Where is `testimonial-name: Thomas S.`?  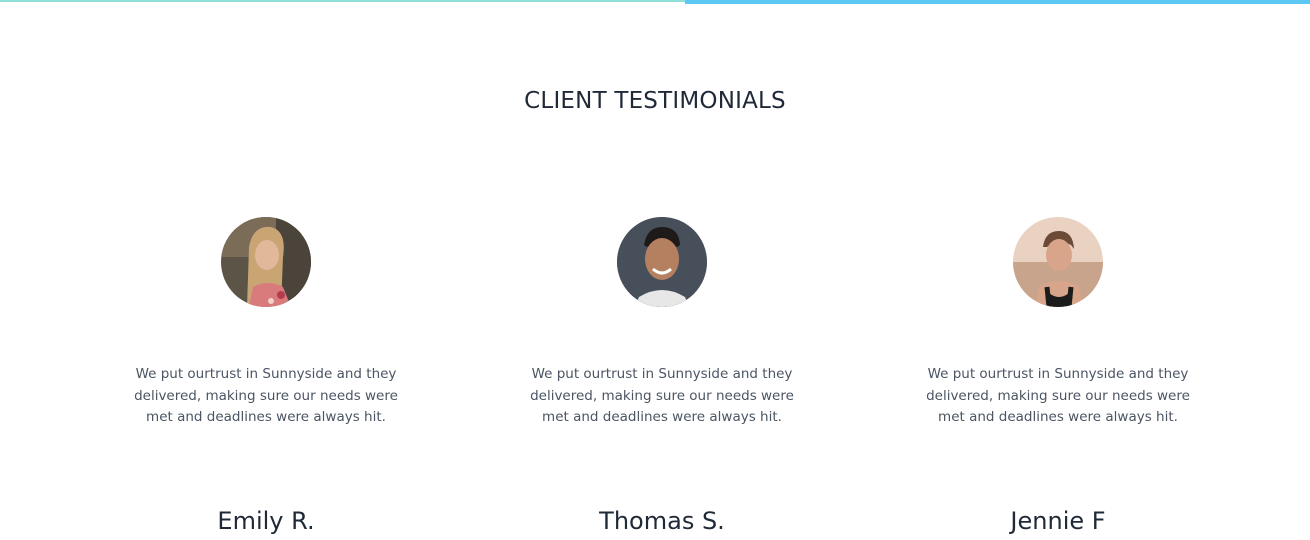
testimonial-name: Thomas S. is located at coordinates (662, 521).